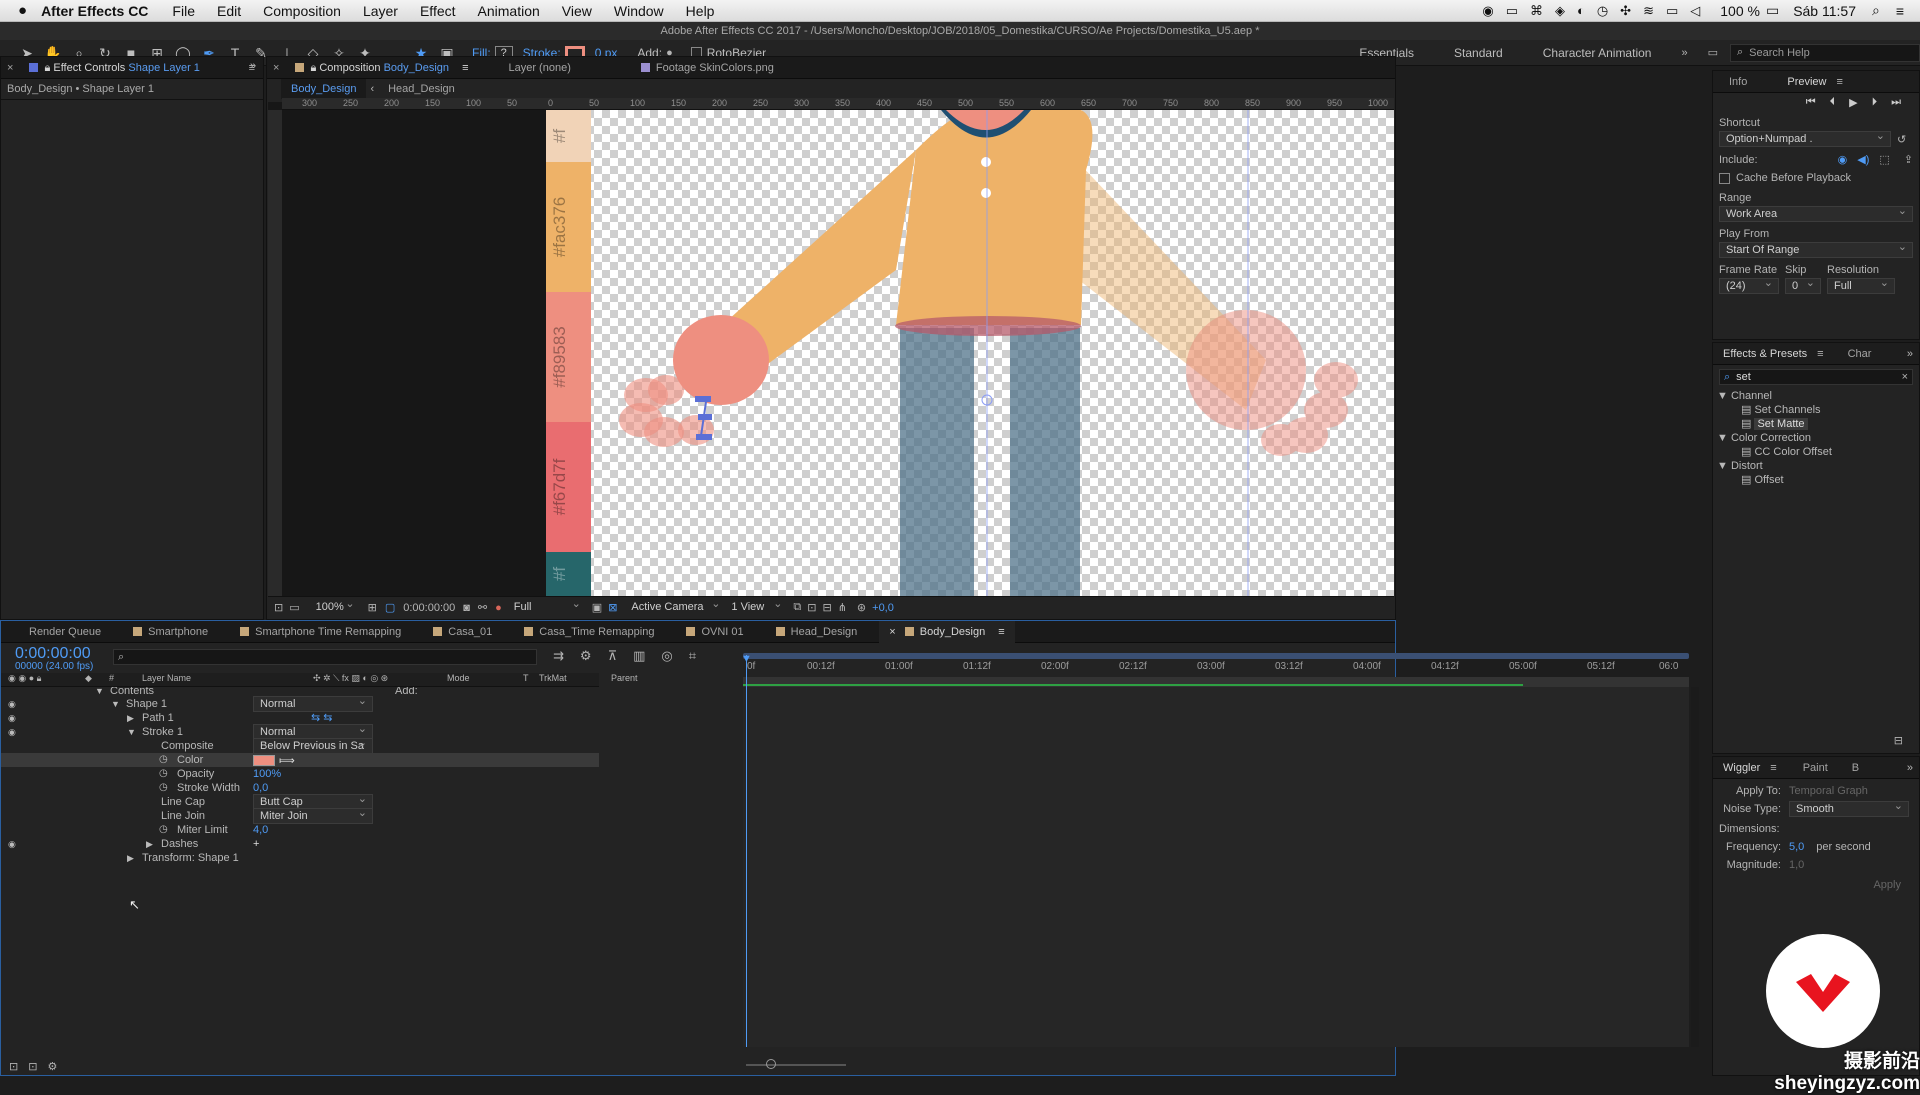 This screenshot has width=1920, height=1095. Describe the element at coordinates (260, 788) in the screenshot. I see `stroke-width-value: 0,0` at that location.